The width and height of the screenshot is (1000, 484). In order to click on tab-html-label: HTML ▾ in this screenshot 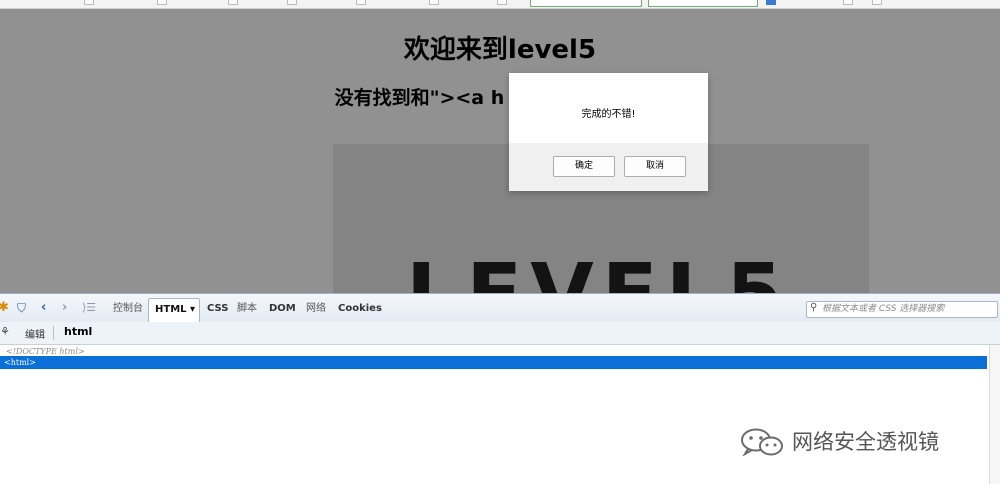, I will do `click(175, 309)`.